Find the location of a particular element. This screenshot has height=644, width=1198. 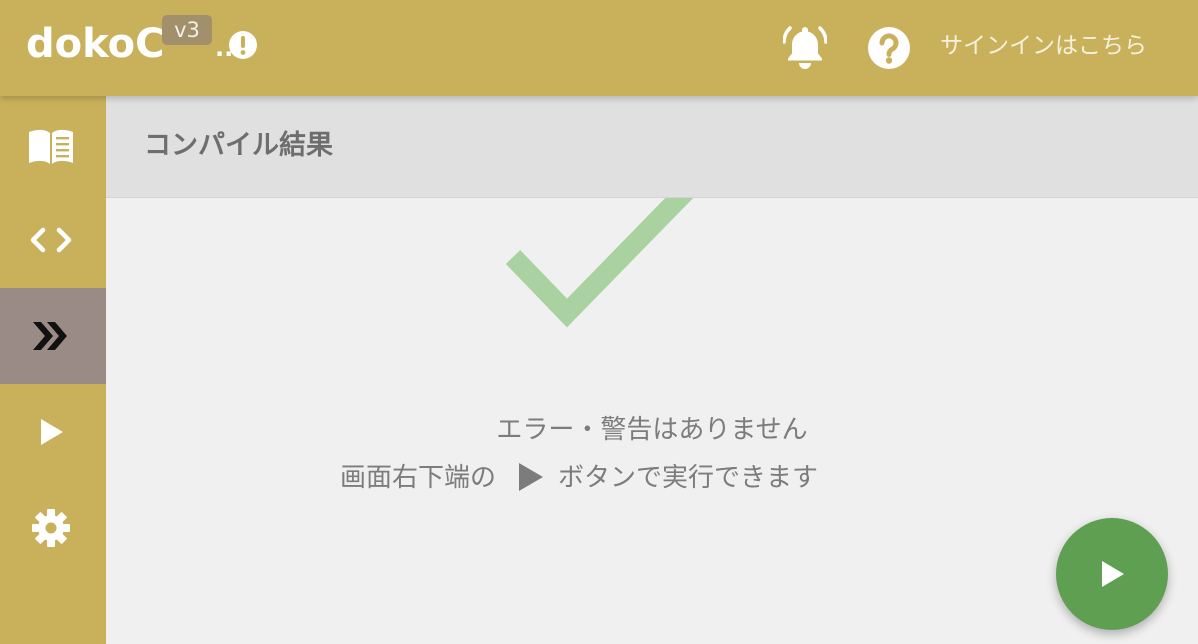

sidebar is located at coordinates (53, 370).